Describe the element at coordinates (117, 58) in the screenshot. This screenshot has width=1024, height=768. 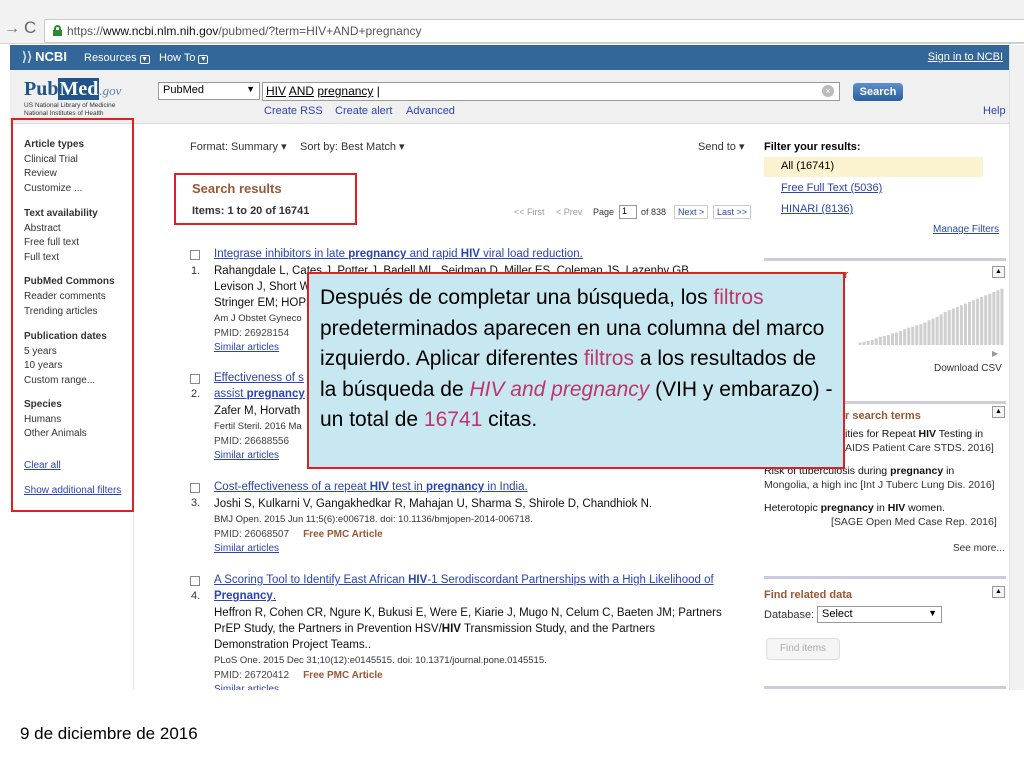
I see `resources-menu: Resources ▼` at that location.